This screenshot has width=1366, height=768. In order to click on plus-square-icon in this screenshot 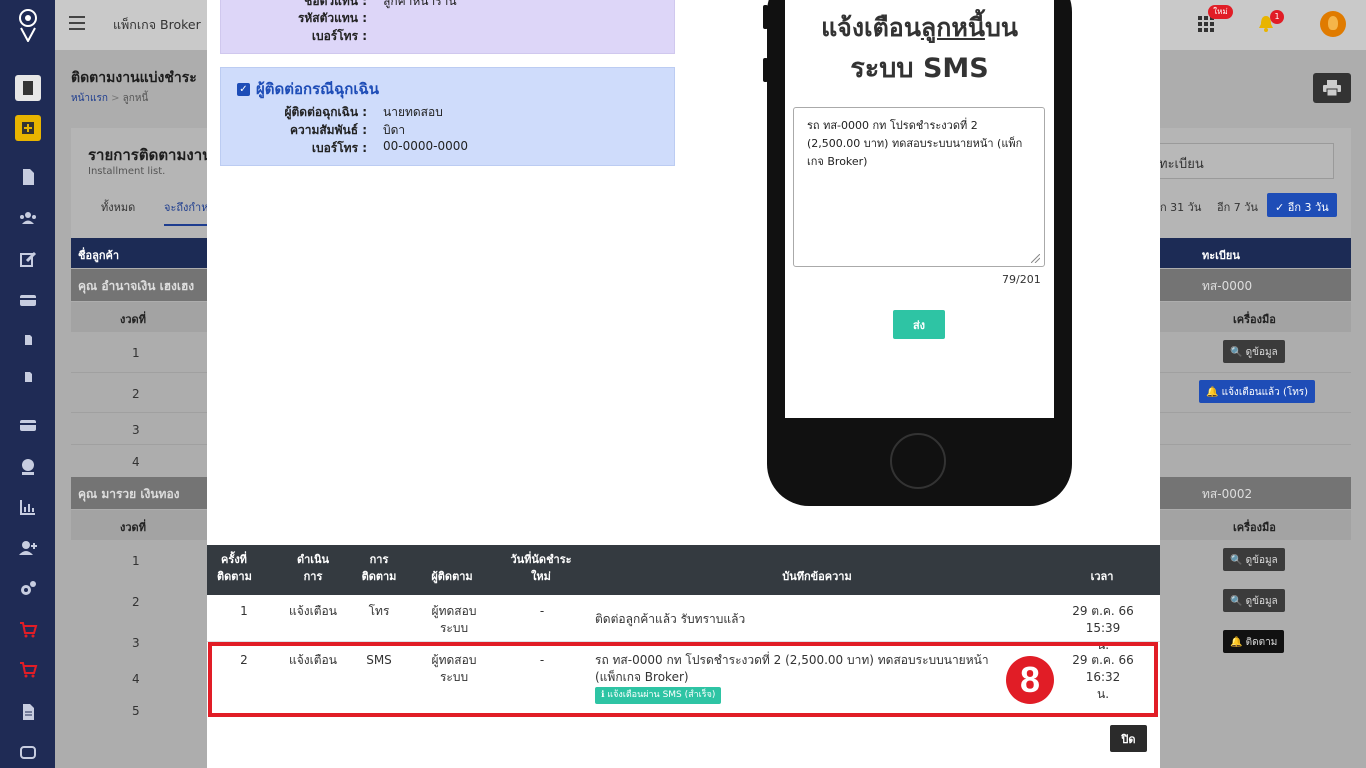, I will do `click(28, 128)`.